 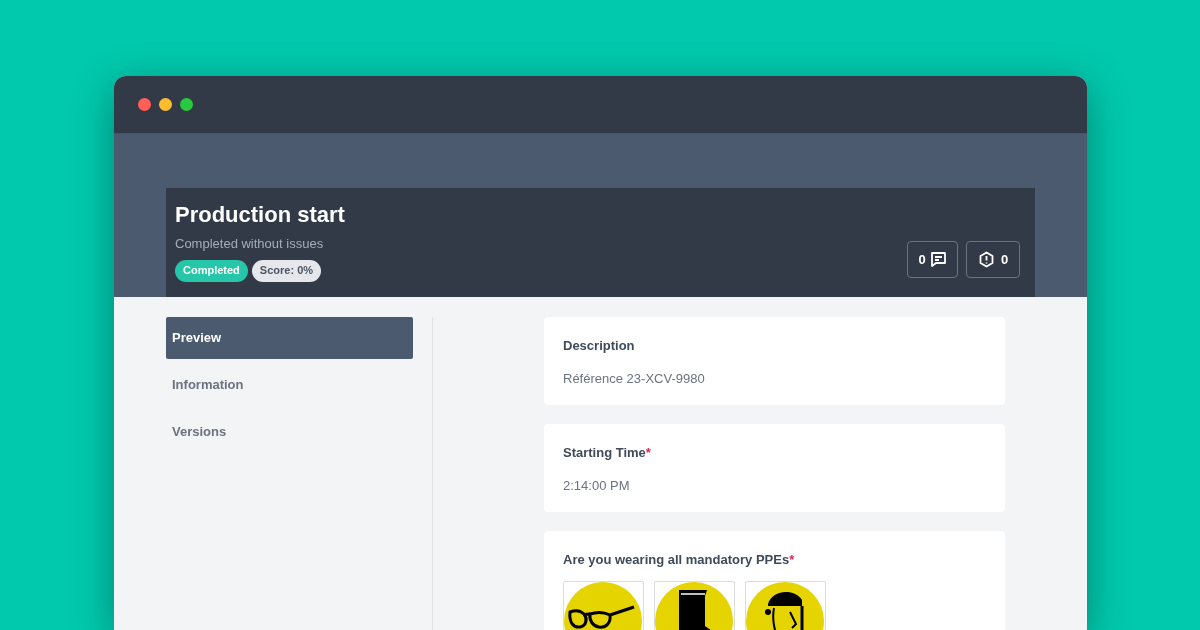 What do you see at coordinates (603, 605) in the screenshot?
I see `safety-glasses-icon` at bounding box center [603, 605].